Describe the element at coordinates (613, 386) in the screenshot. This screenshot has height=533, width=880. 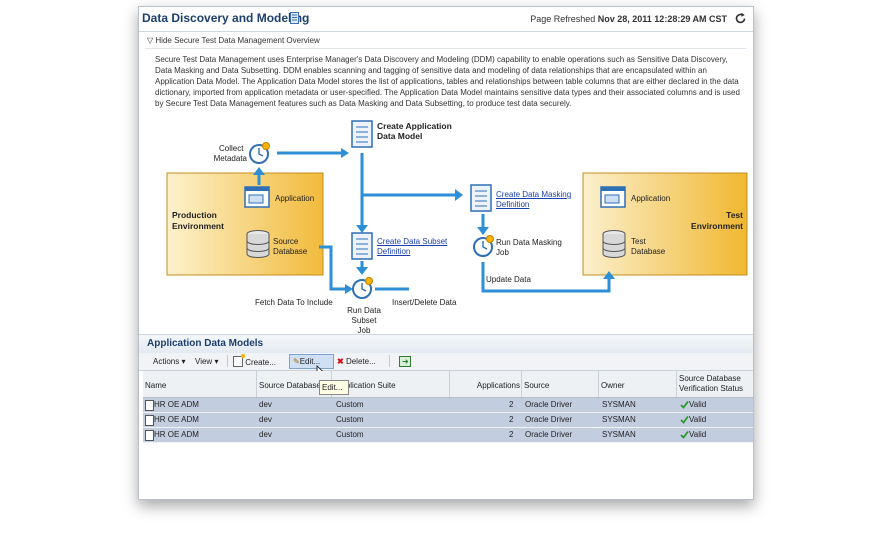
I see `col-owner-label: Owner` at that location.